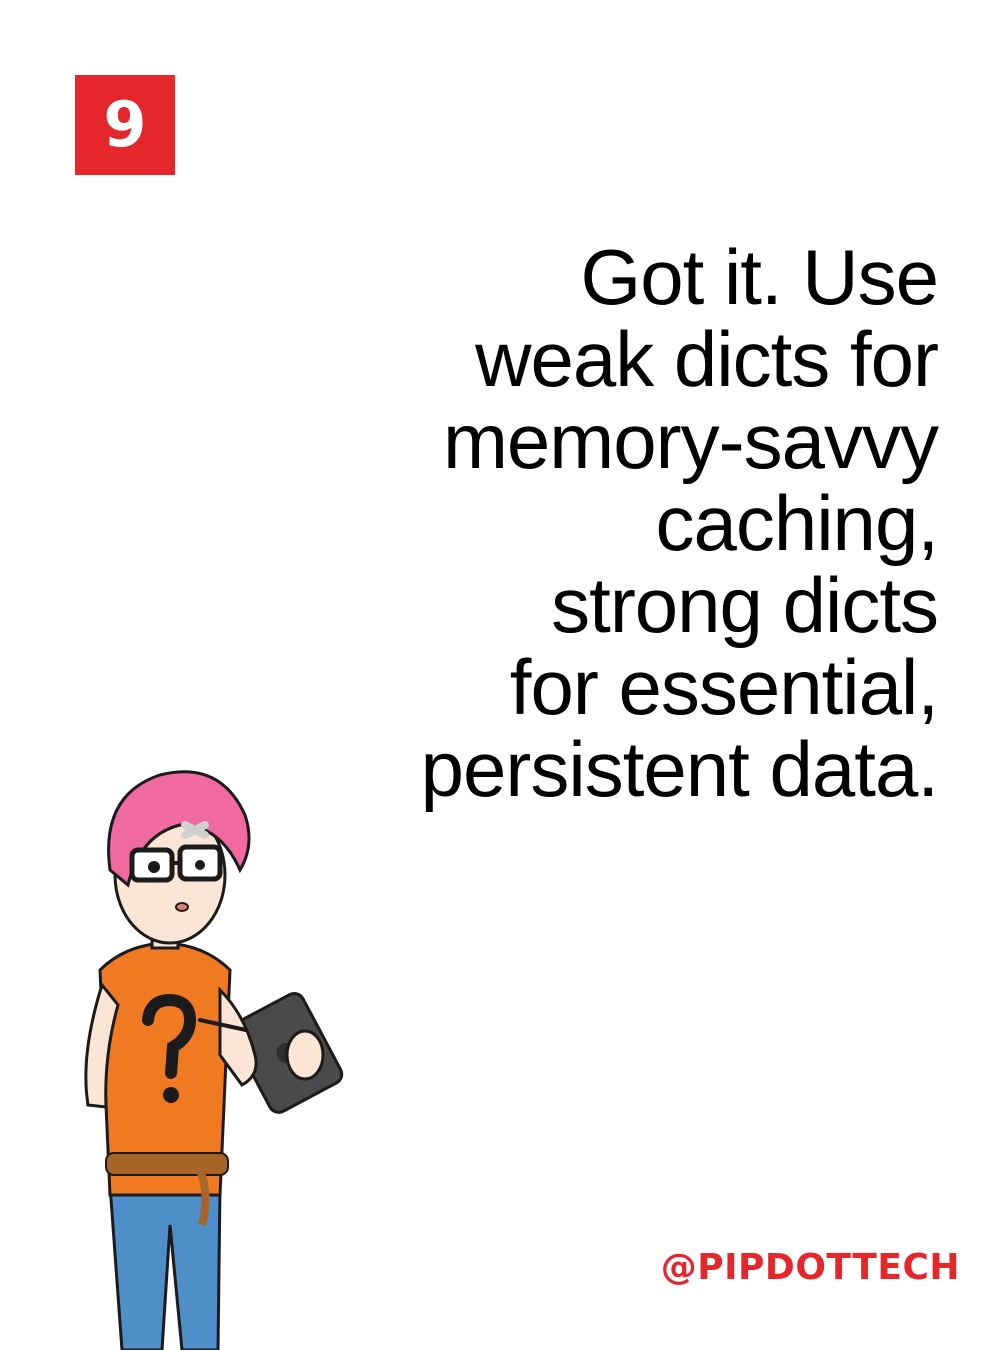  Describe the element at coordinates (214, 1060) in the screenshot. I see `character-illustration` at that location.